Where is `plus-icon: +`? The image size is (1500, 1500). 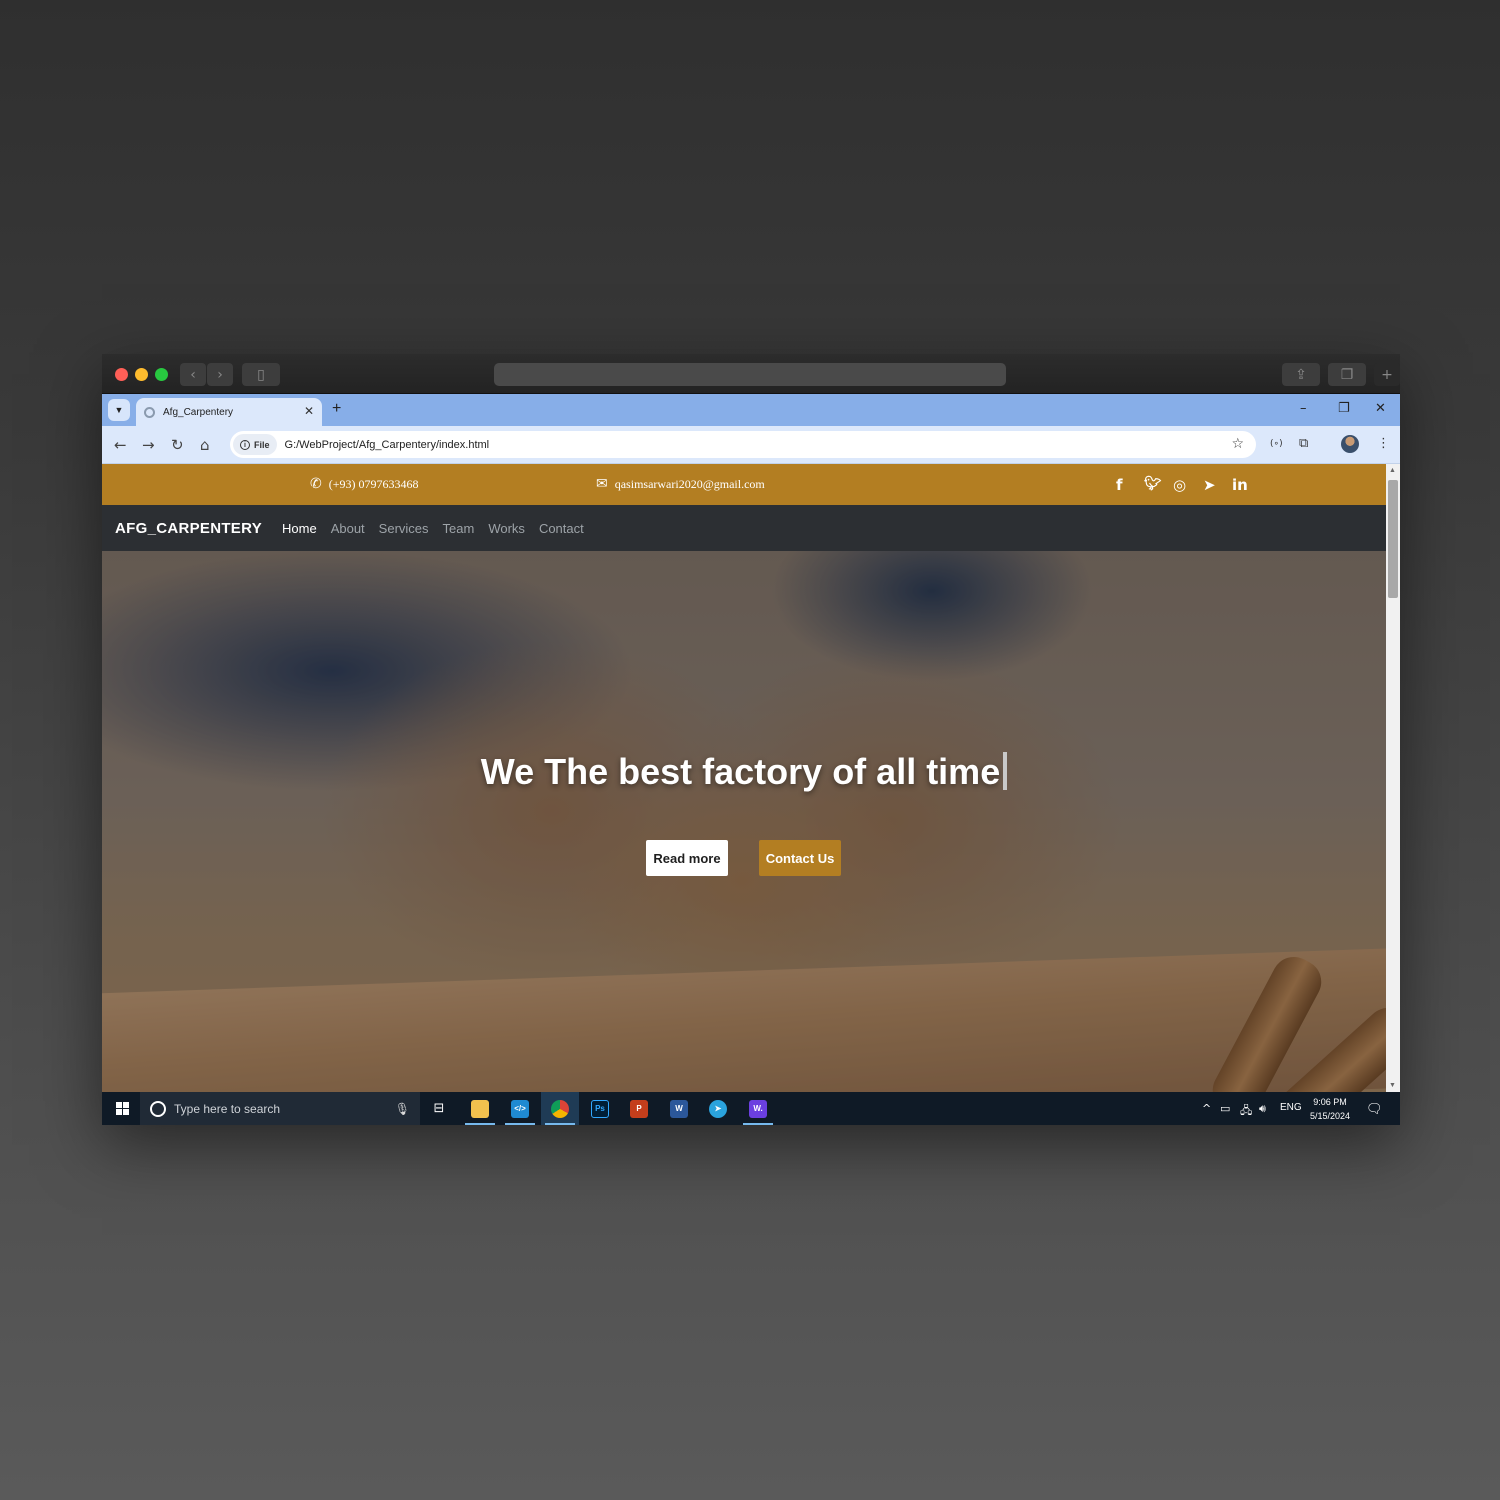
plus-icon: + is located at coordinates (1387, 374).